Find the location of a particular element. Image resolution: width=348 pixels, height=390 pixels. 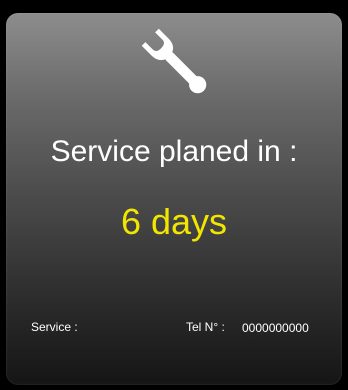

wrench-icon is located at coordinates (174, 61).